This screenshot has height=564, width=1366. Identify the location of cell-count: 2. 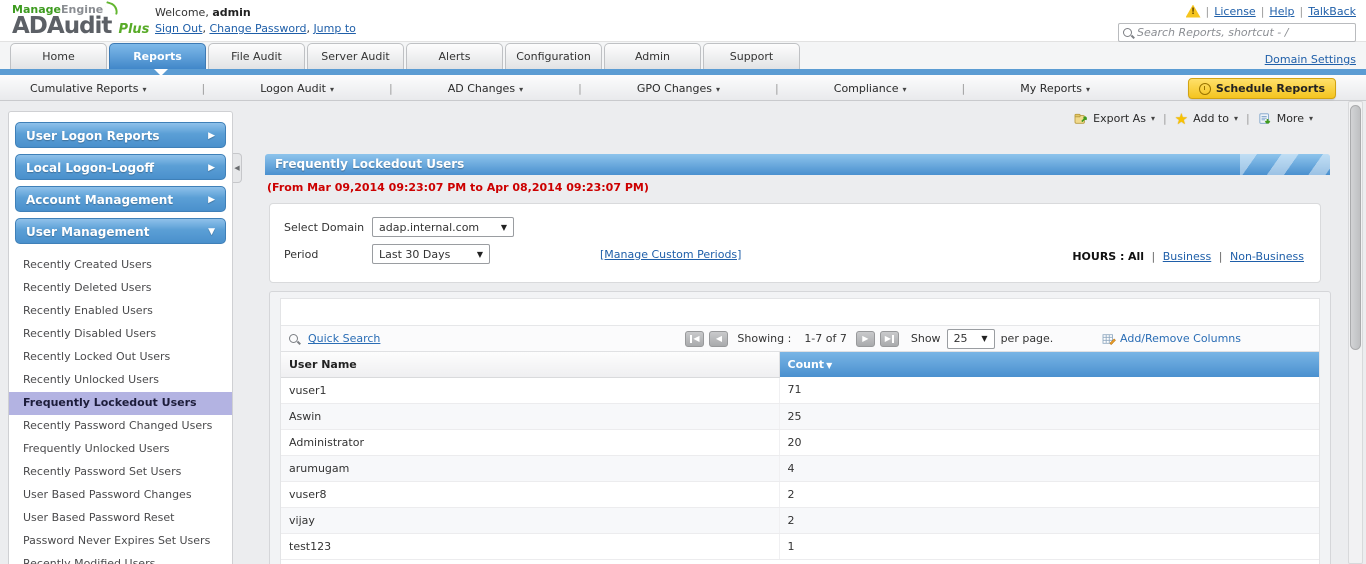
(1049, 520).